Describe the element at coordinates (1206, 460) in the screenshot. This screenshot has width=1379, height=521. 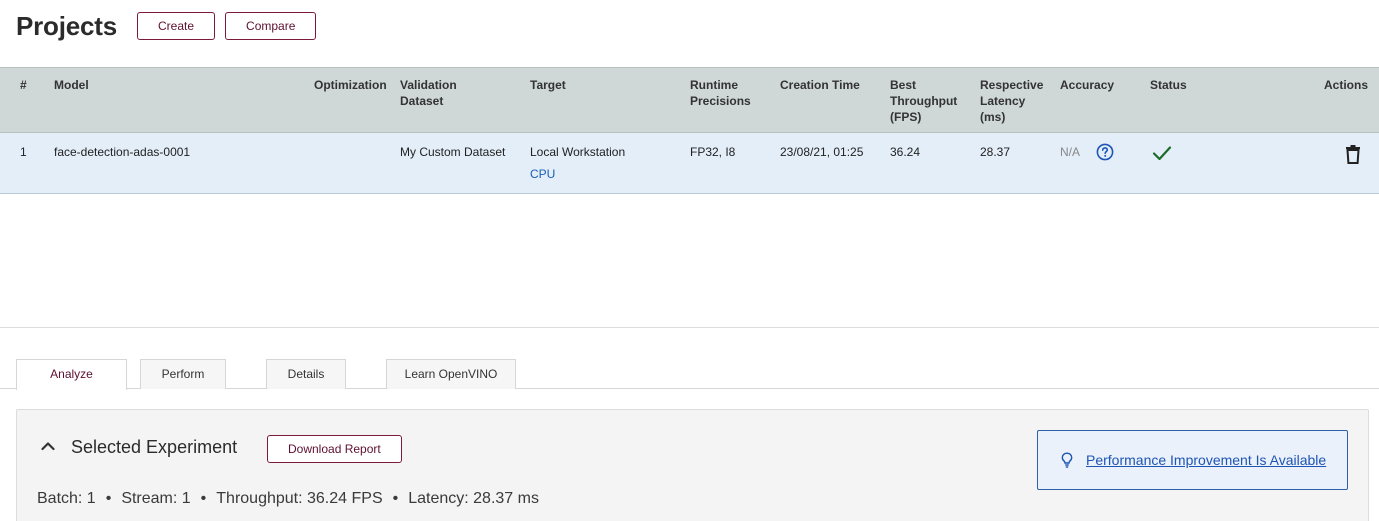
I see `performance-improvement-link: Performance Improvement Is Available` at that location.